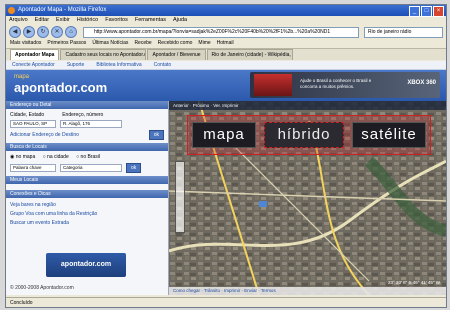  I want to click on apontador-logo: mapa apontador.com, so click(60, 84).